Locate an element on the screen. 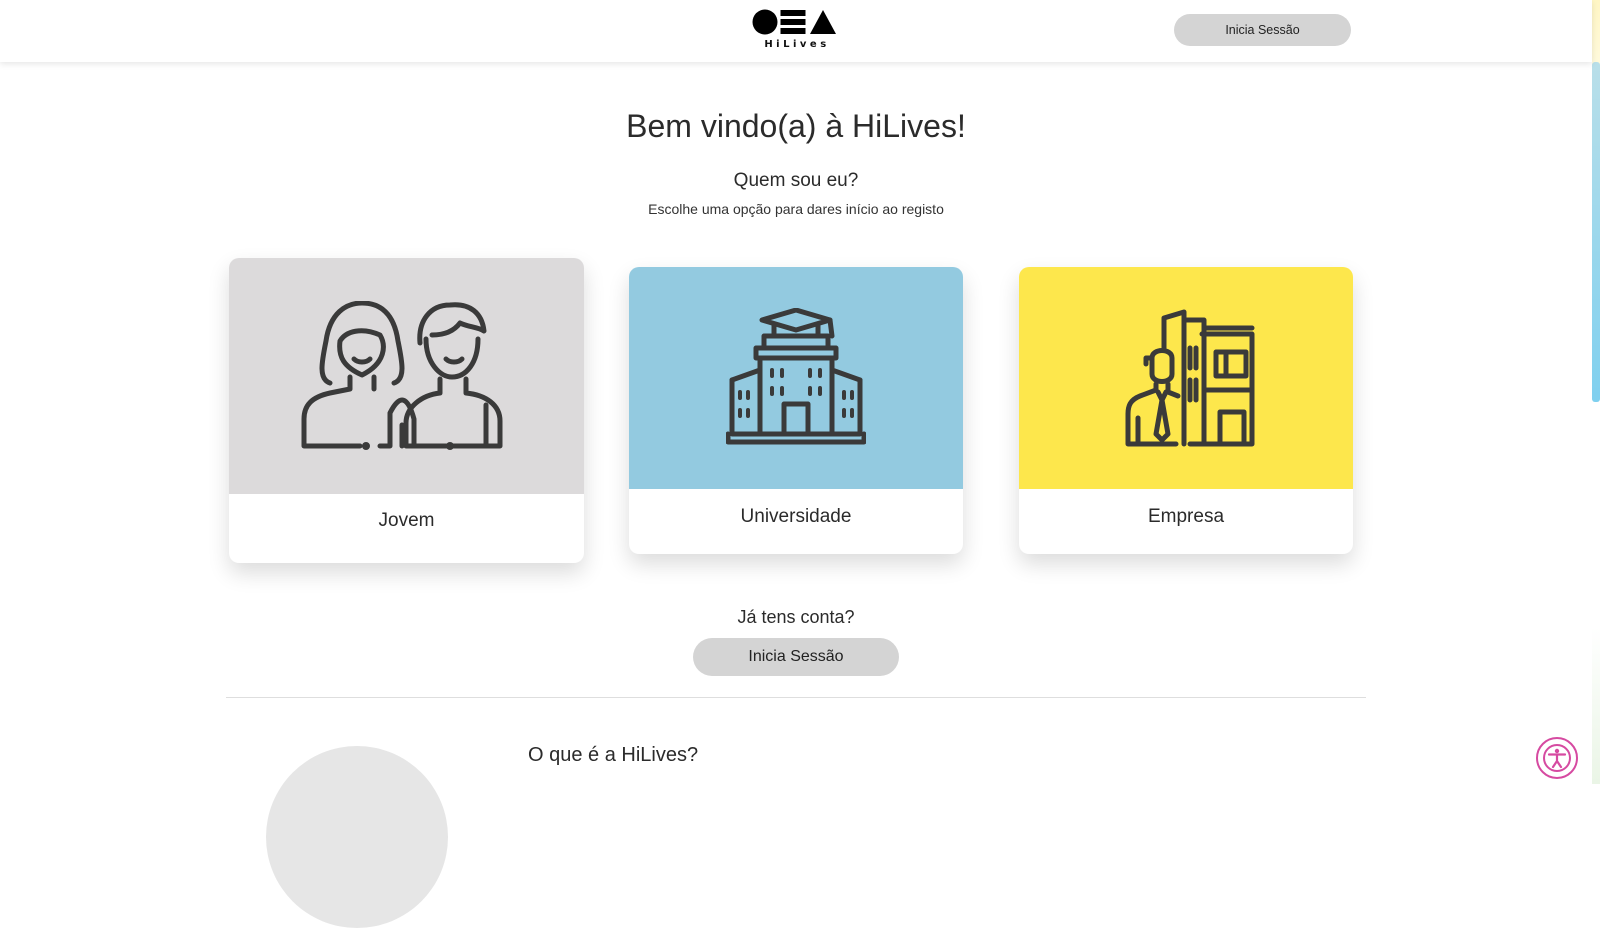 Image resolution: width=1600 pixels, height=928 pixels. option-label-empresa: Empresa is located at coordinates (1186, 516).